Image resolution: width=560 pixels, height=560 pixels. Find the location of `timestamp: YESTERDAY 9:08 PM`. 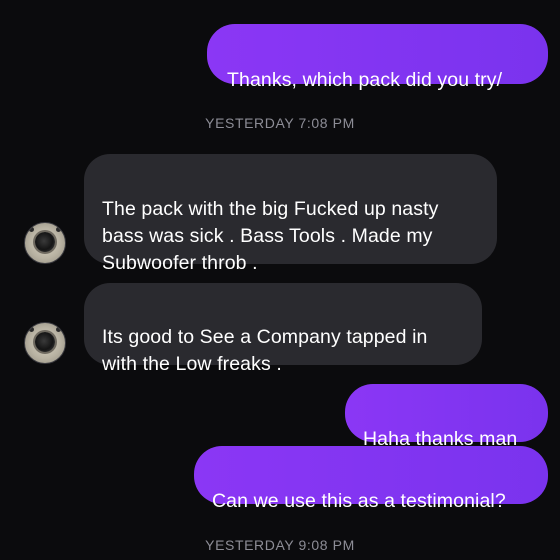

timestamp: YESTERDAY 9:08 PM is located at coordinates (280, 545).